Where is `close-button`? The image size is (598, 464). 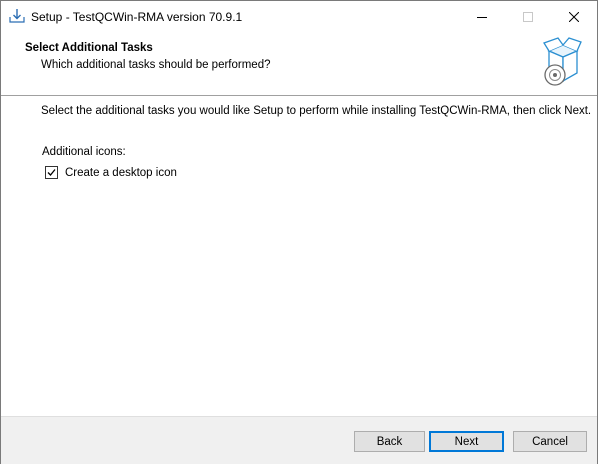
close-button is located at coordinates (574, 16).